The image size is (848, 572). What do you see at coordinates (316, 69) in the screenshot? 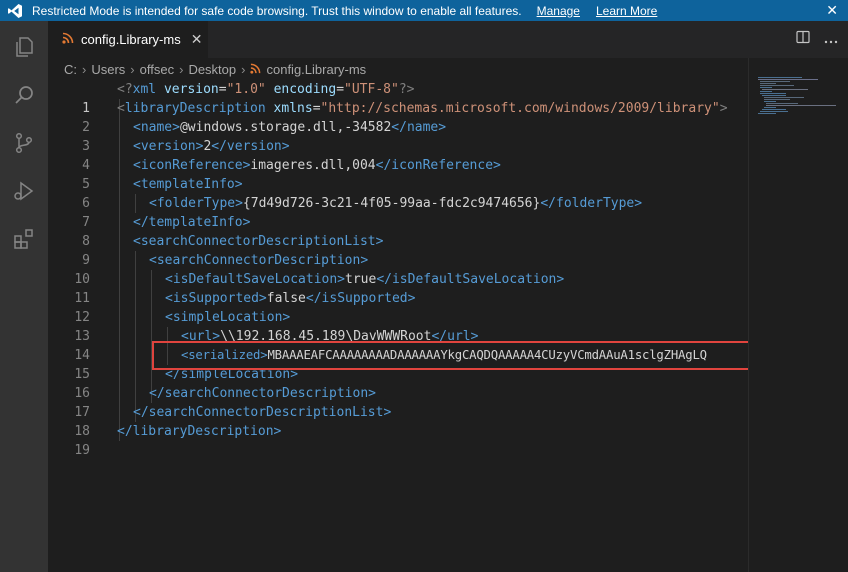
I see `breadcrumb-item: config.Library-ms` at bounding box center [316, 69].